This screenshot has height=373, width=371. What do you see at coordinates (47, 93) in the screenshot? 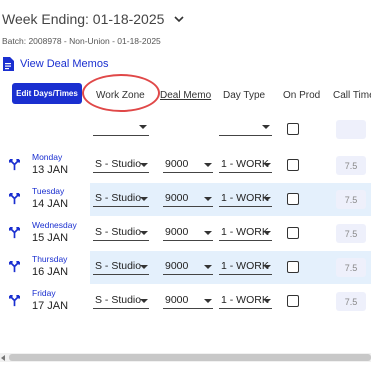
I see `edit-days-times-button: Edit Days/Times` at bounding box center [47, 93].